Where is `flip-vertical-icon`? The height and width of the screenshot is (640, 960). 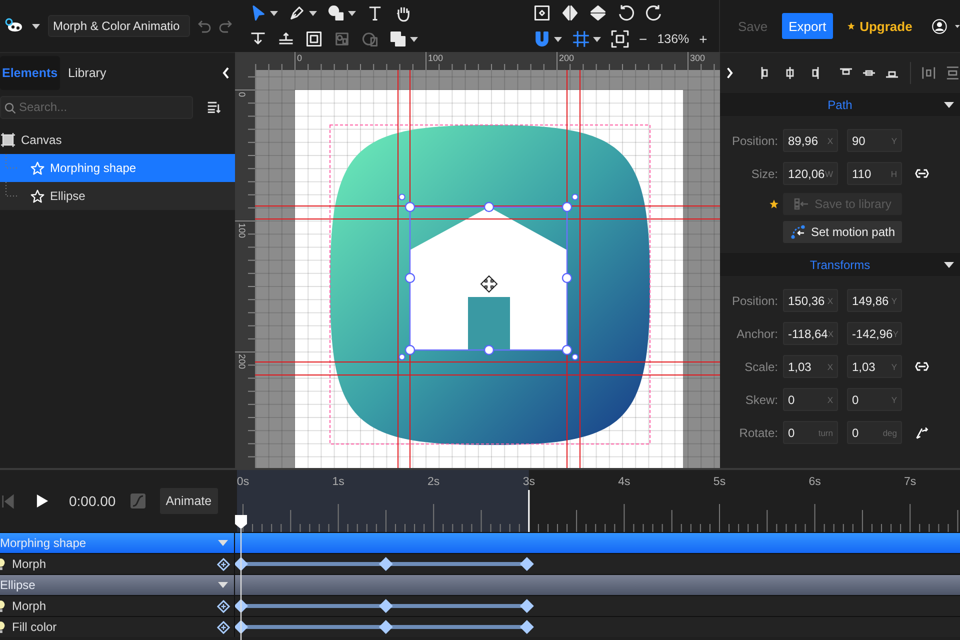
flip-vertical-icon is located at coordinates (598, 13).